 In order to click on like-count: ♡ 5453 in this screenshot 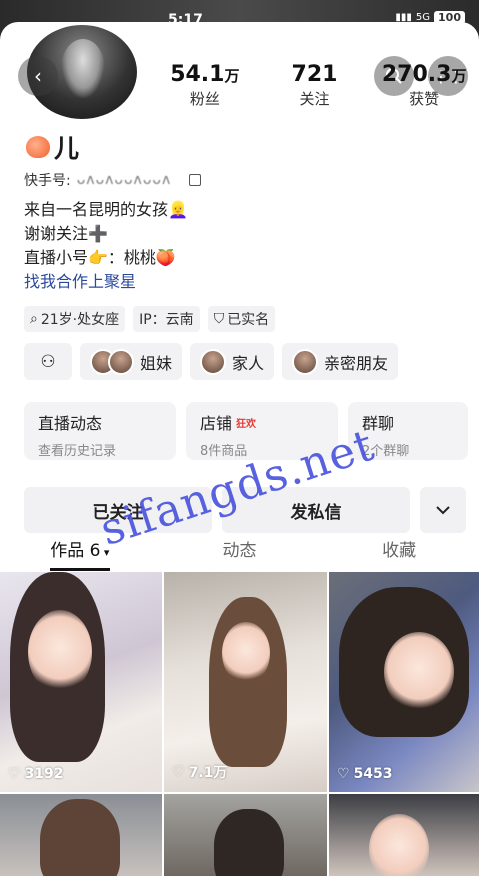, I will do `click(365, 774)`.